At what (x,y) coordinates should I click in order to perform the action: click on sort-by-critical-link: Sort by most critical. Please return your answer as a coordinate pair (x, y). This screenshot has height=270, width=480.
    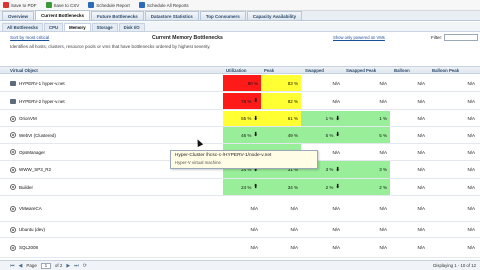
    Looking at the image, I should click on (29, 37).